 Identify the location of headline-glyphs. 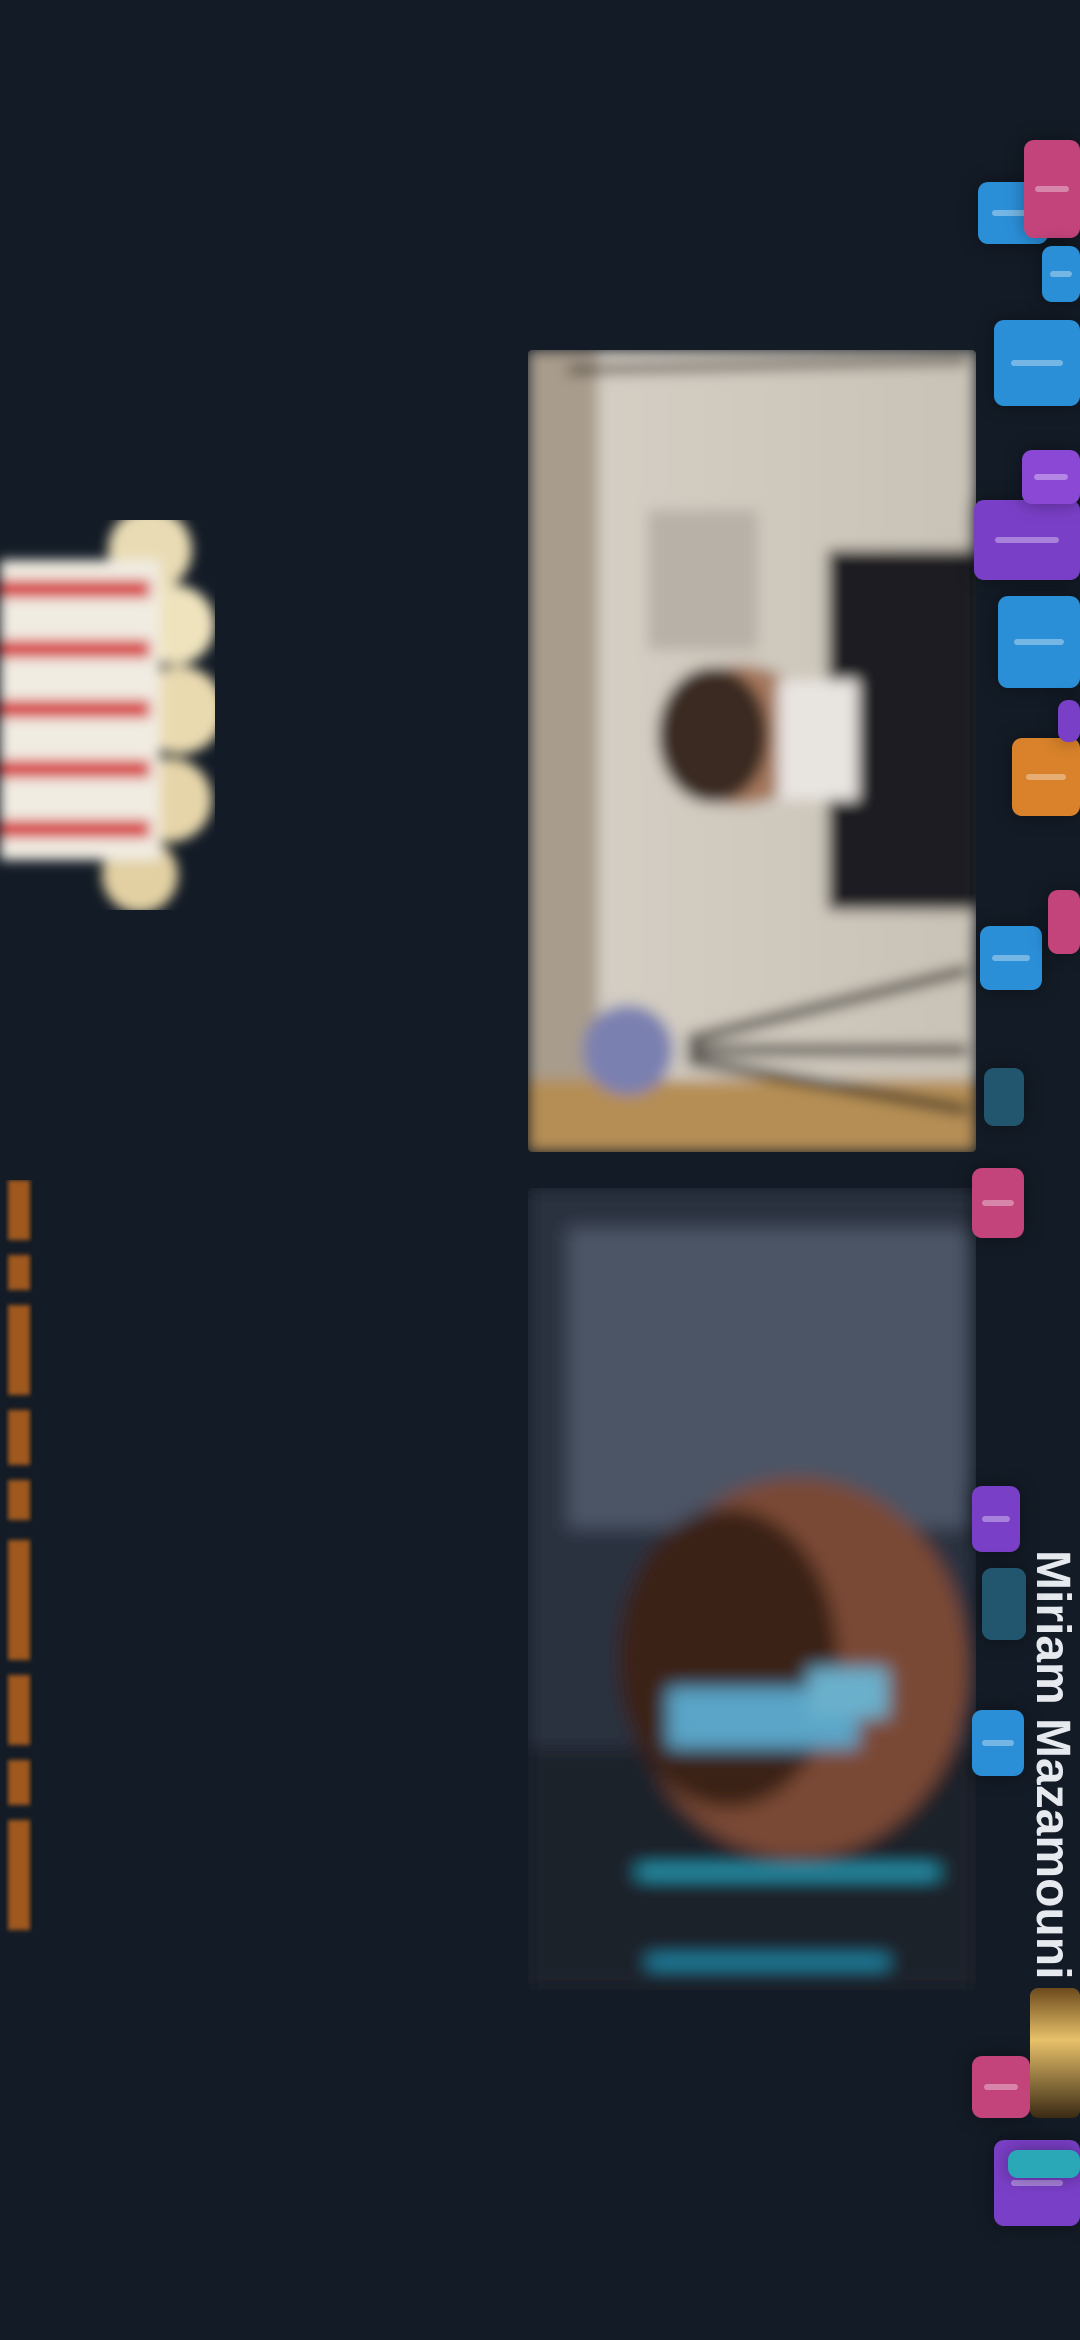
(19, 1555).